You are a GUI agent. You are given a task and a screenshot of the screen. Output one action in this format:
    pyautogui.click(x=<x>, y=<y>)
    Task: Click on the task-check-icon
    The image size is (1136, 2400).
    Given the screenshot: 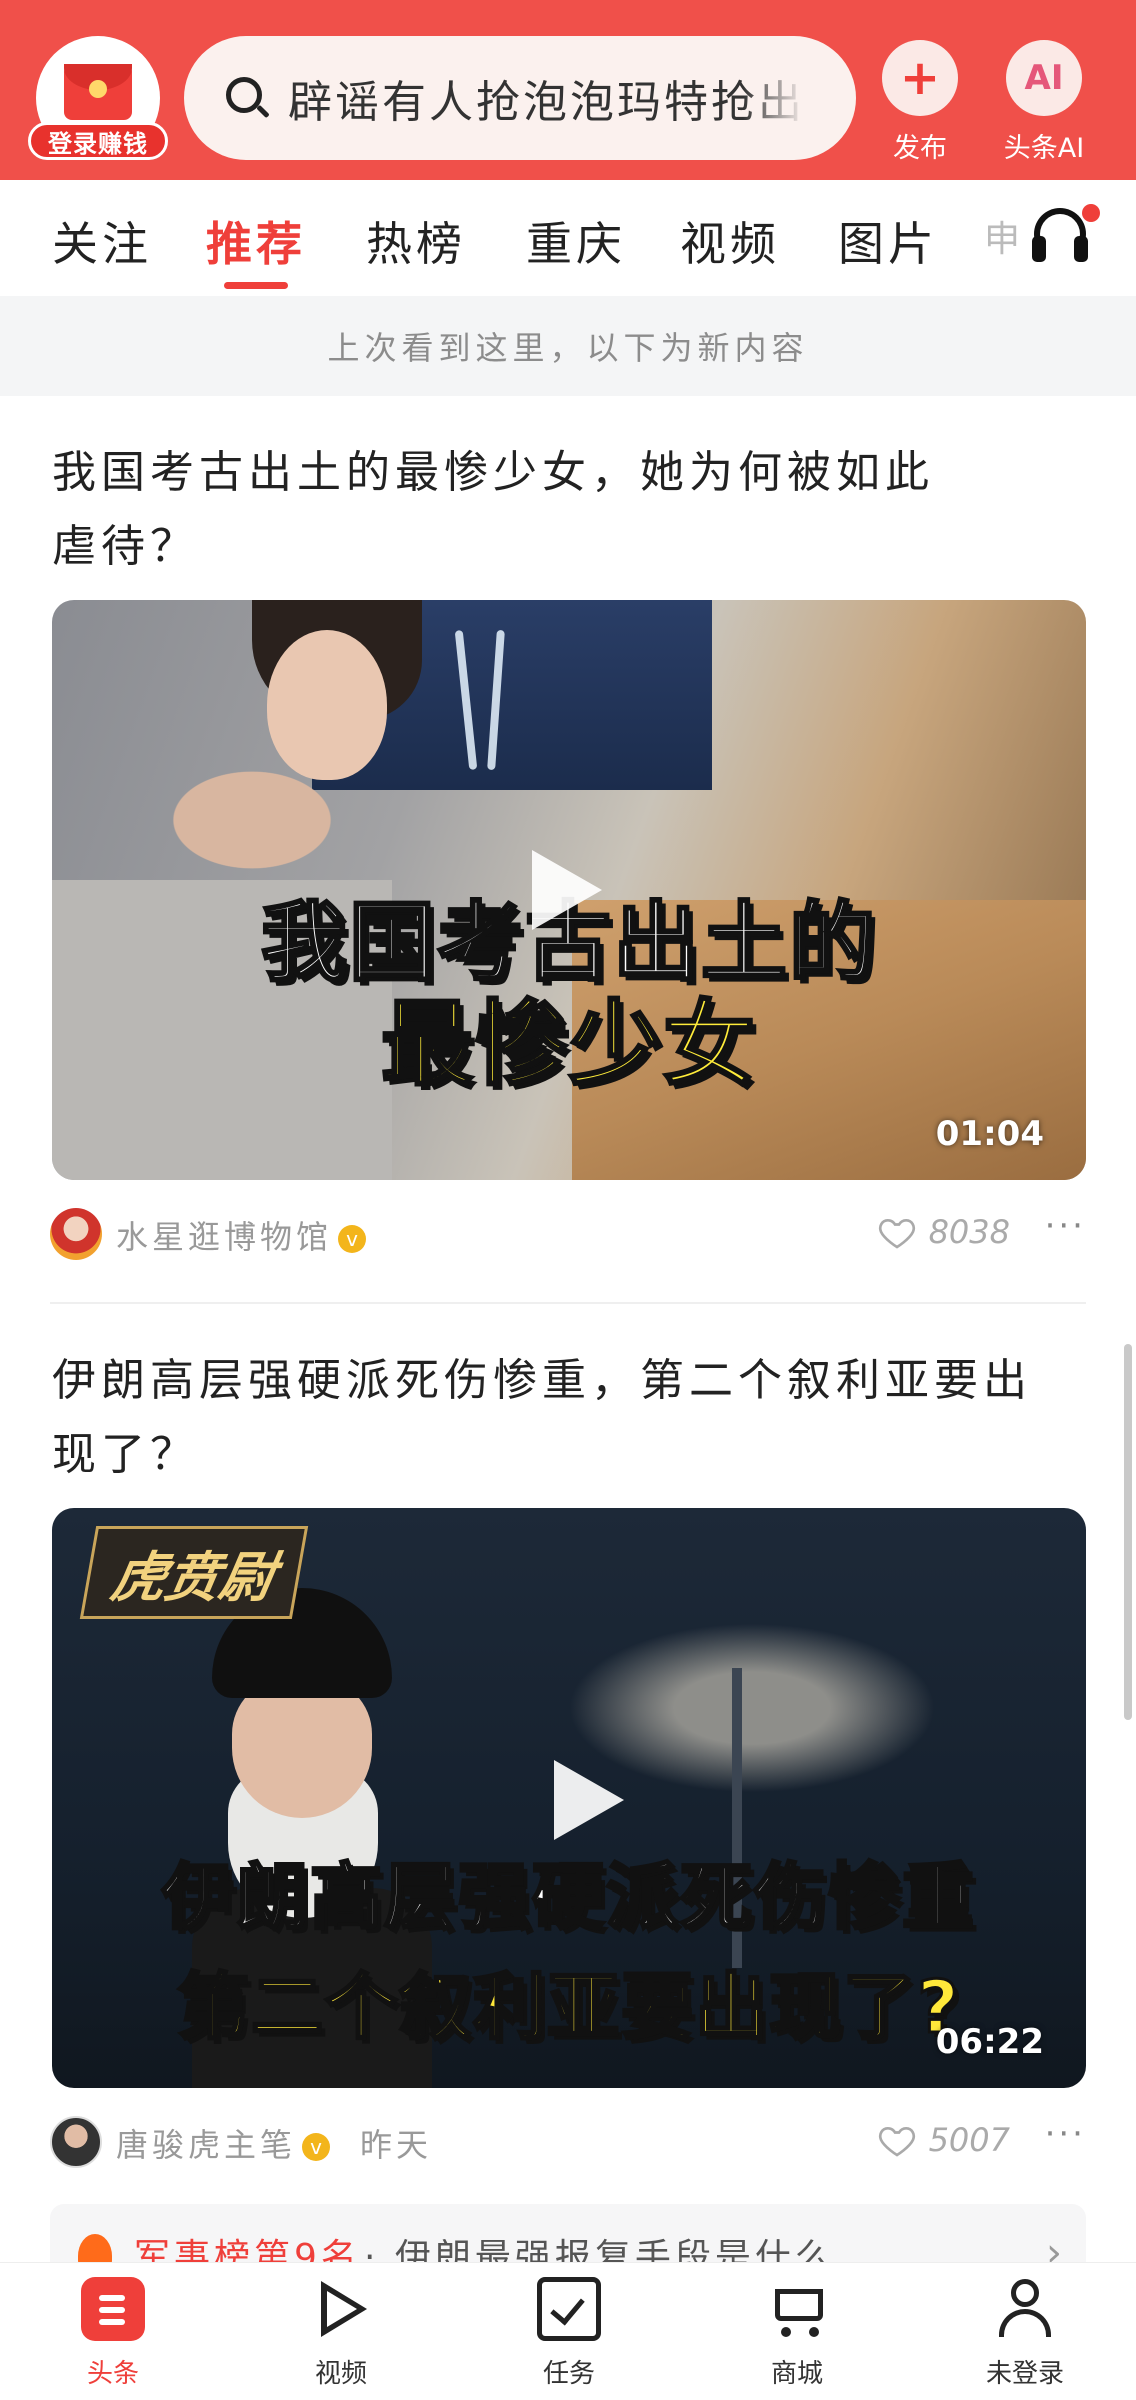 What is the action you would take?
    pyautogui.click(x=569, y=2309)
    